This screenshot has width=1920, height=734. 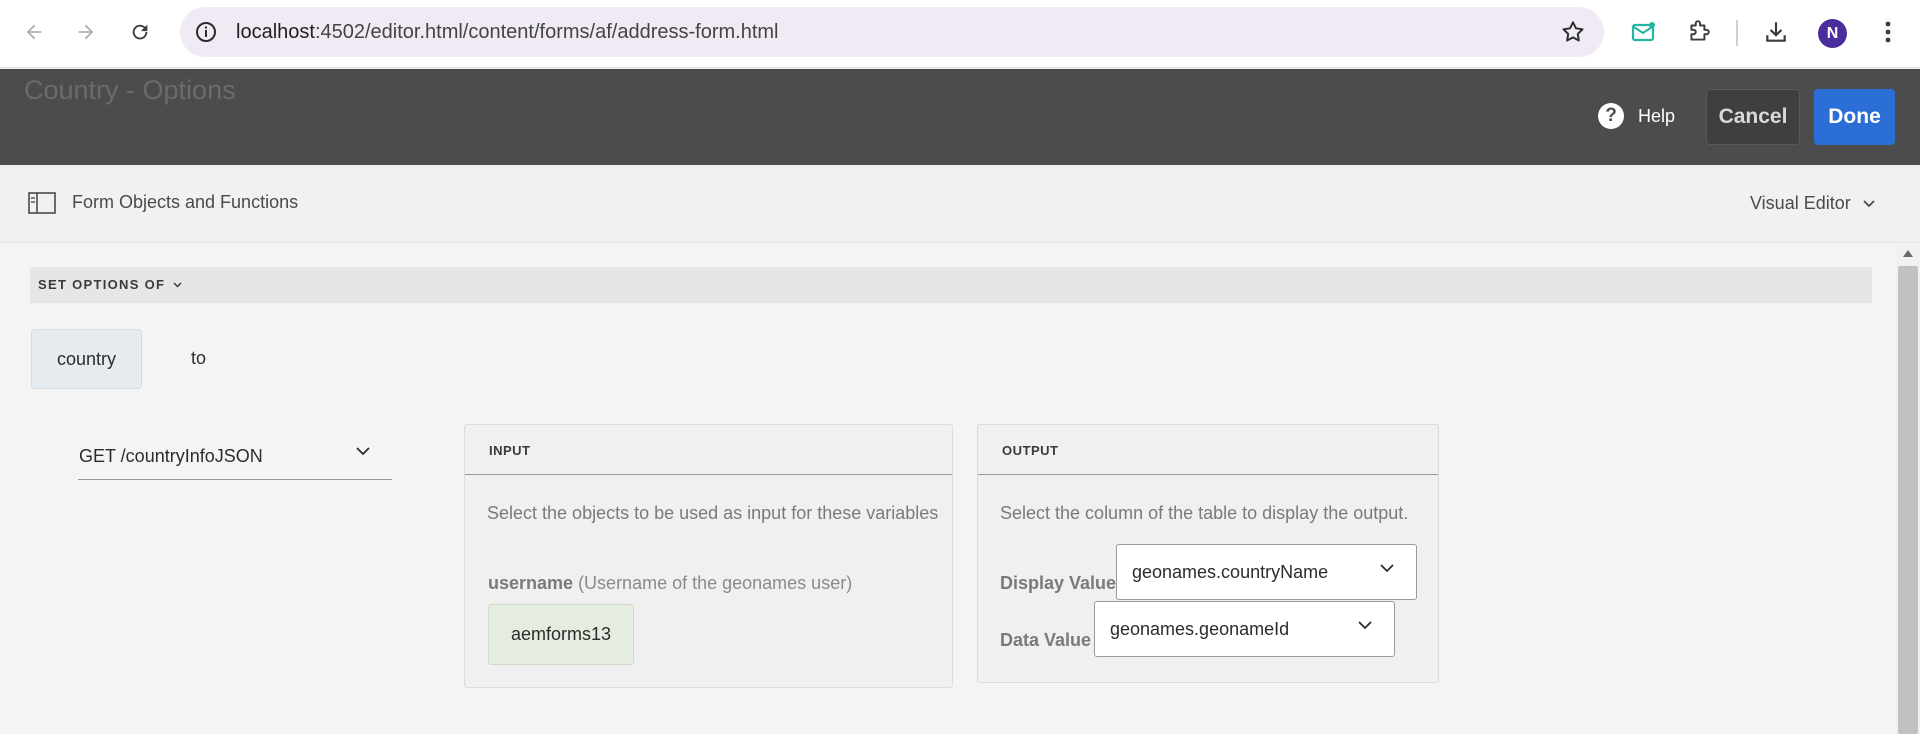 What do you see at coordinates (708, 450) in the screenshot?
I see `input-panel-header: INPUT` at bounding box center [708, 450].